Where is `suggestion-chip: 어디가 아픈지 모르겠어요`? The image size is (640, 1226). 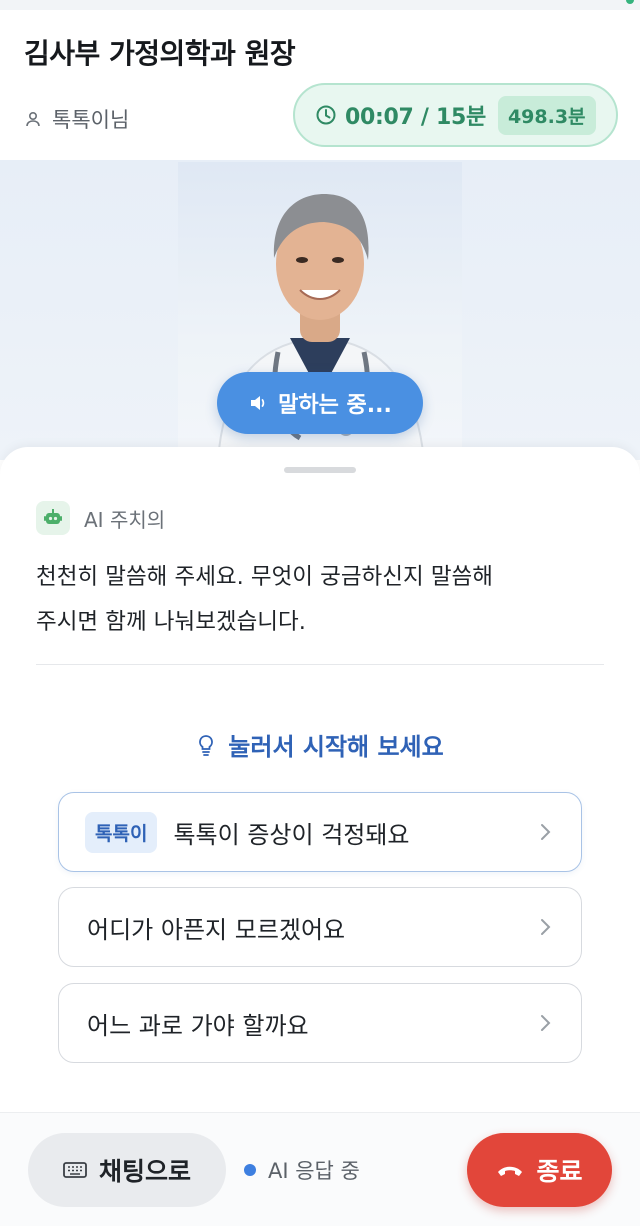
suggestion-chip: 어디가 아픈지 모르겠어요 is located at coordinates (320, 927).